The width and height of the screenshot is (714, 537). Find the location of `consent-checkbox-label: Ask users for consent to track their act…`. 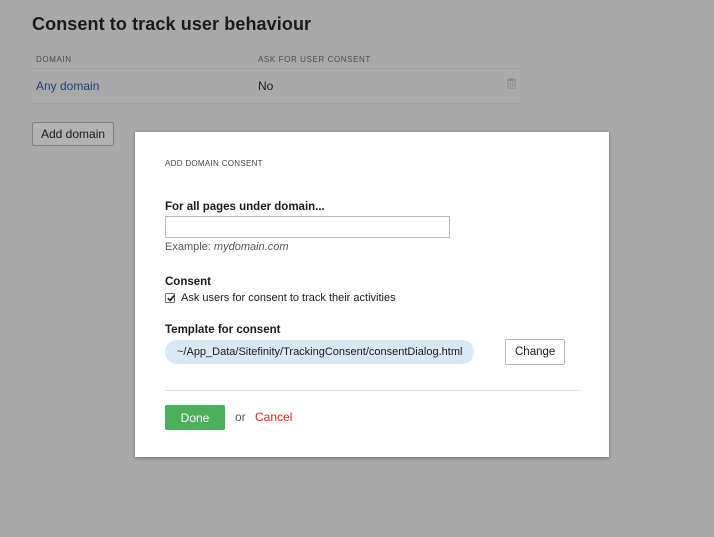

consent-checkbox-label: Ask users for consent to track their act… is located at coordinates (288, 298).